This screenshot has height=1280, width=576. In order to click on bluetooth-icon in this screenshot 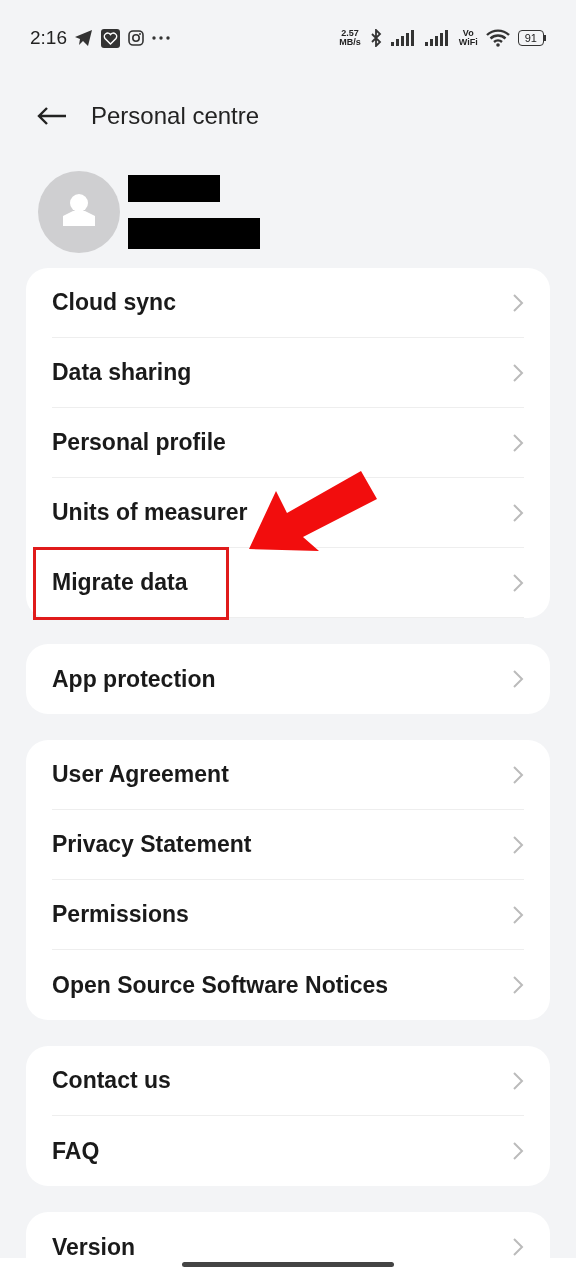, I will do `click(375, 38)`.